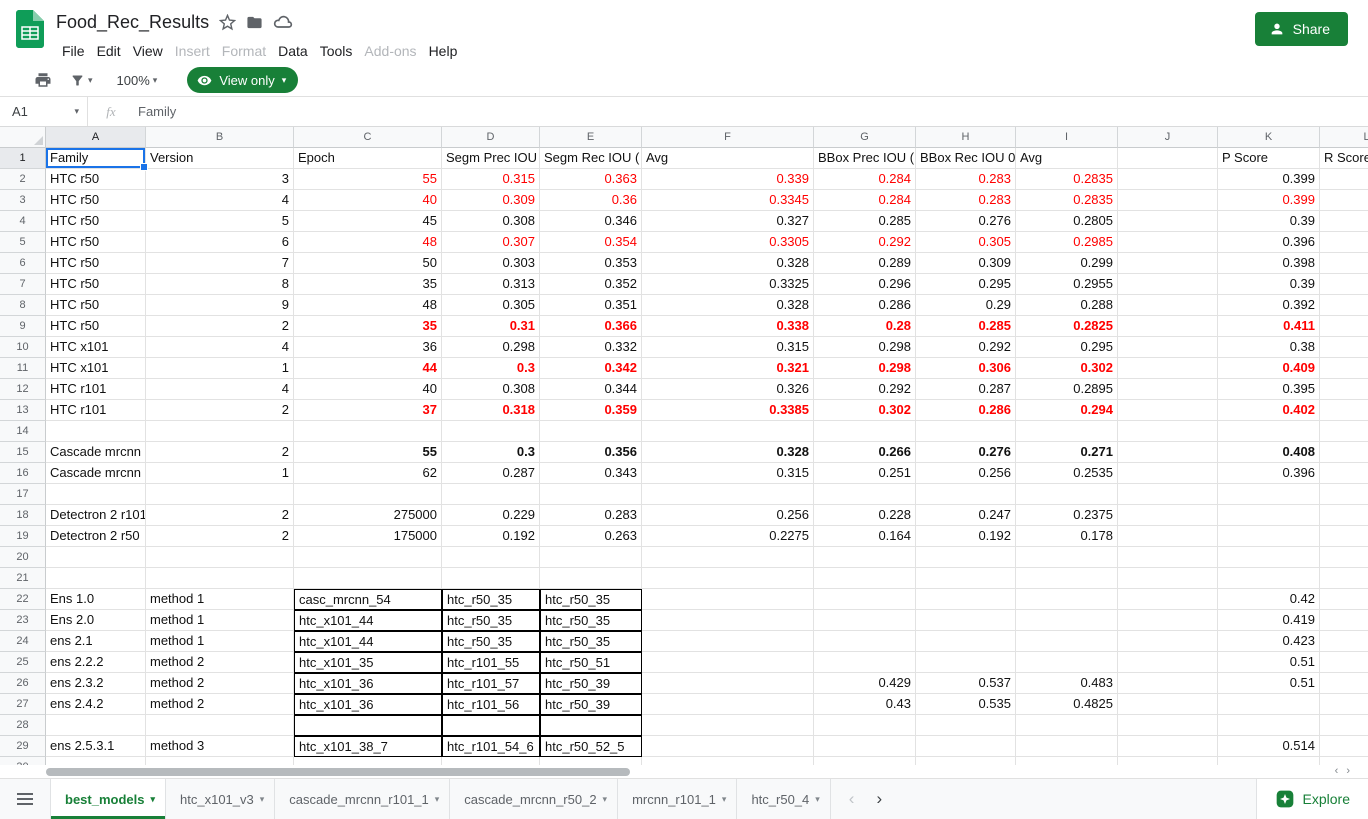  Describe the element at coordinates (1168, 368) in the screenshot. I see `cell-J11` at that location.